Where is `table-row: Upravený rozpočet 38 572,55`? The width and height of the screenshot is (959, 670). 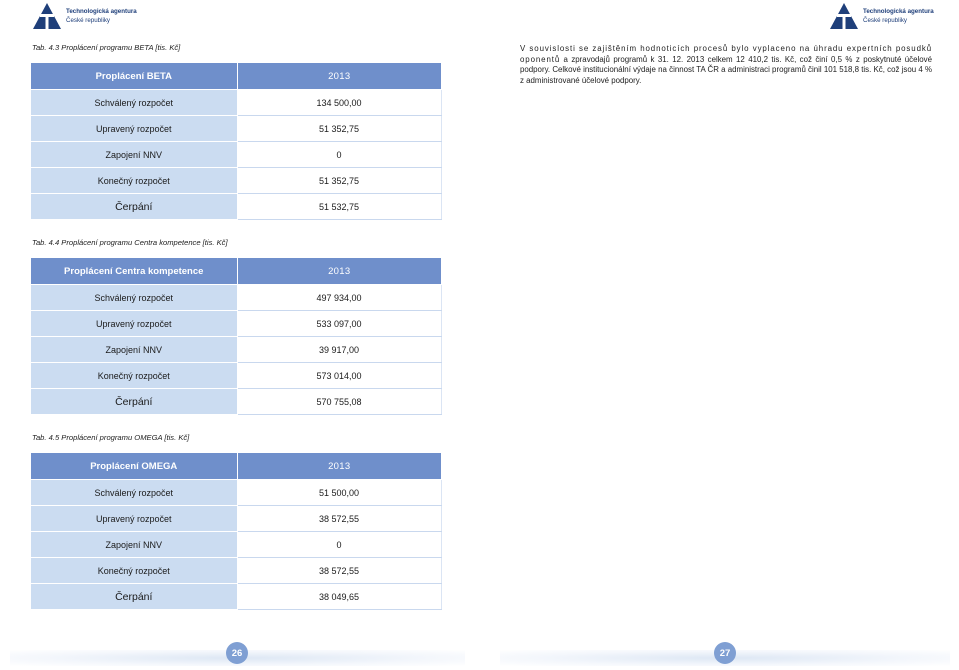 table-row: Upravený rozpočet 38 572,55 is located at coordinates (236, 518).